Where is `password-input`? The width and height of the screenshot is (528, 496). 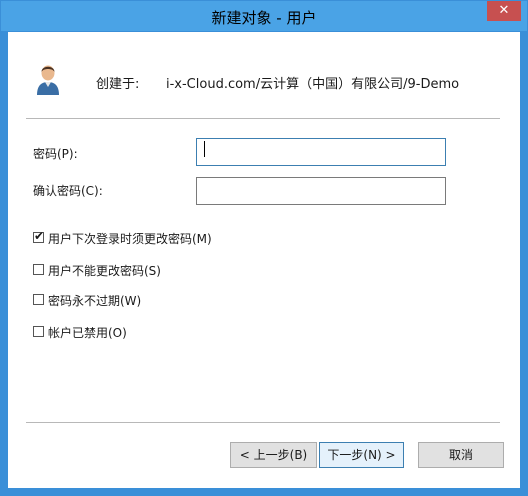
password-input is located at coordinates (321, 152).